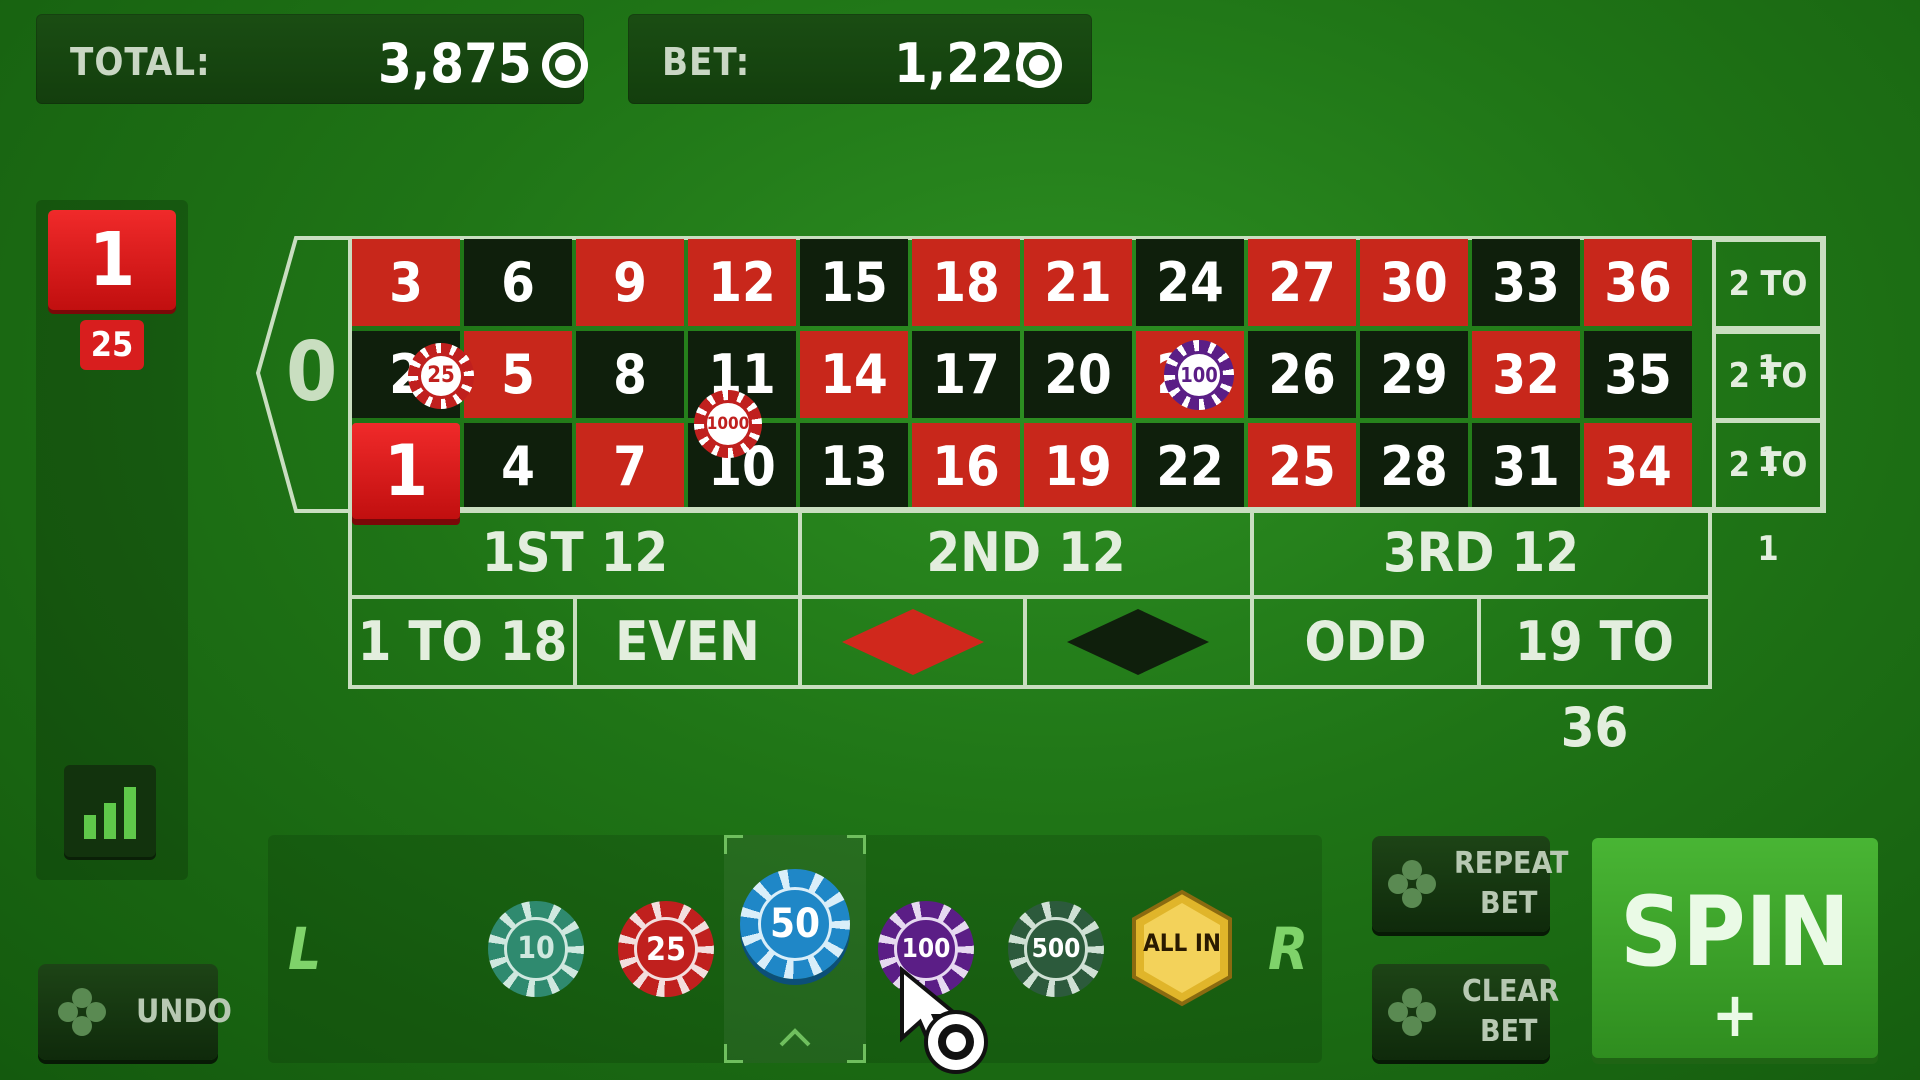 The width and height of the screenshot is (1920, 1080). What do you see at coordinates (1414, 374) in the screenshot?
I see `number-cell-29: 29` at bounding box center [1414, 374].